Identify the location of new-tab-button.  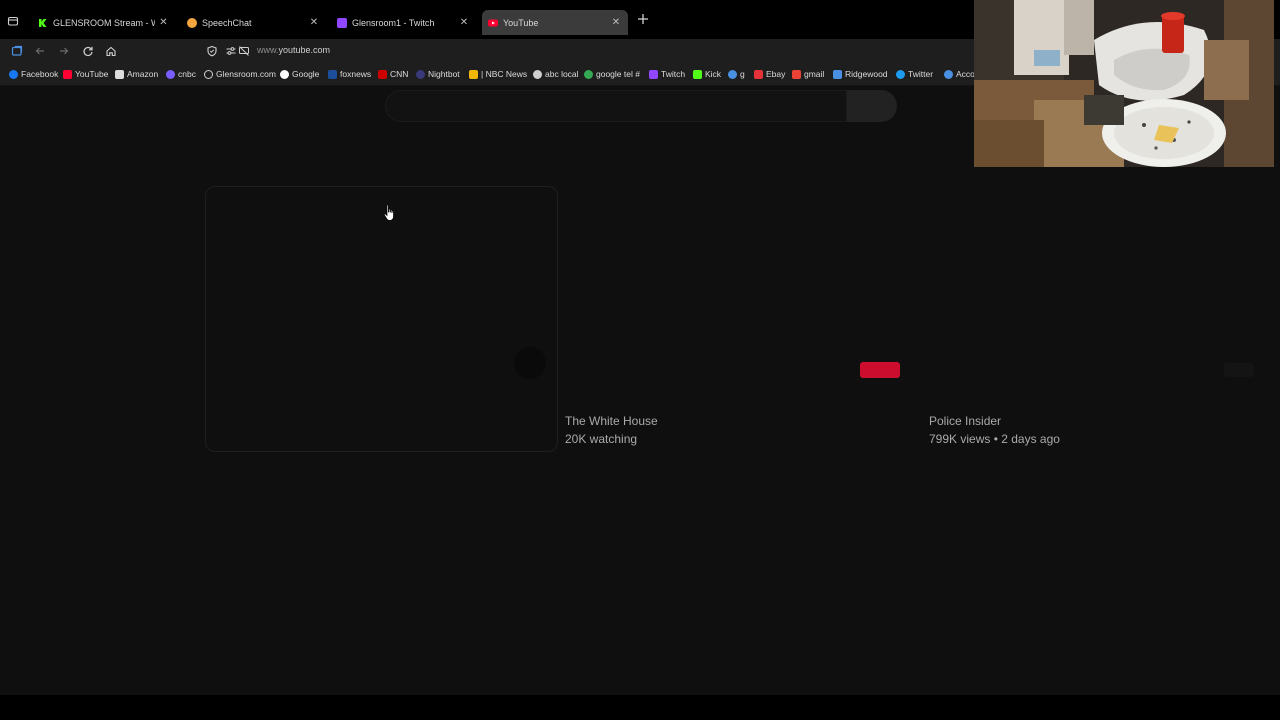
(643, 20).